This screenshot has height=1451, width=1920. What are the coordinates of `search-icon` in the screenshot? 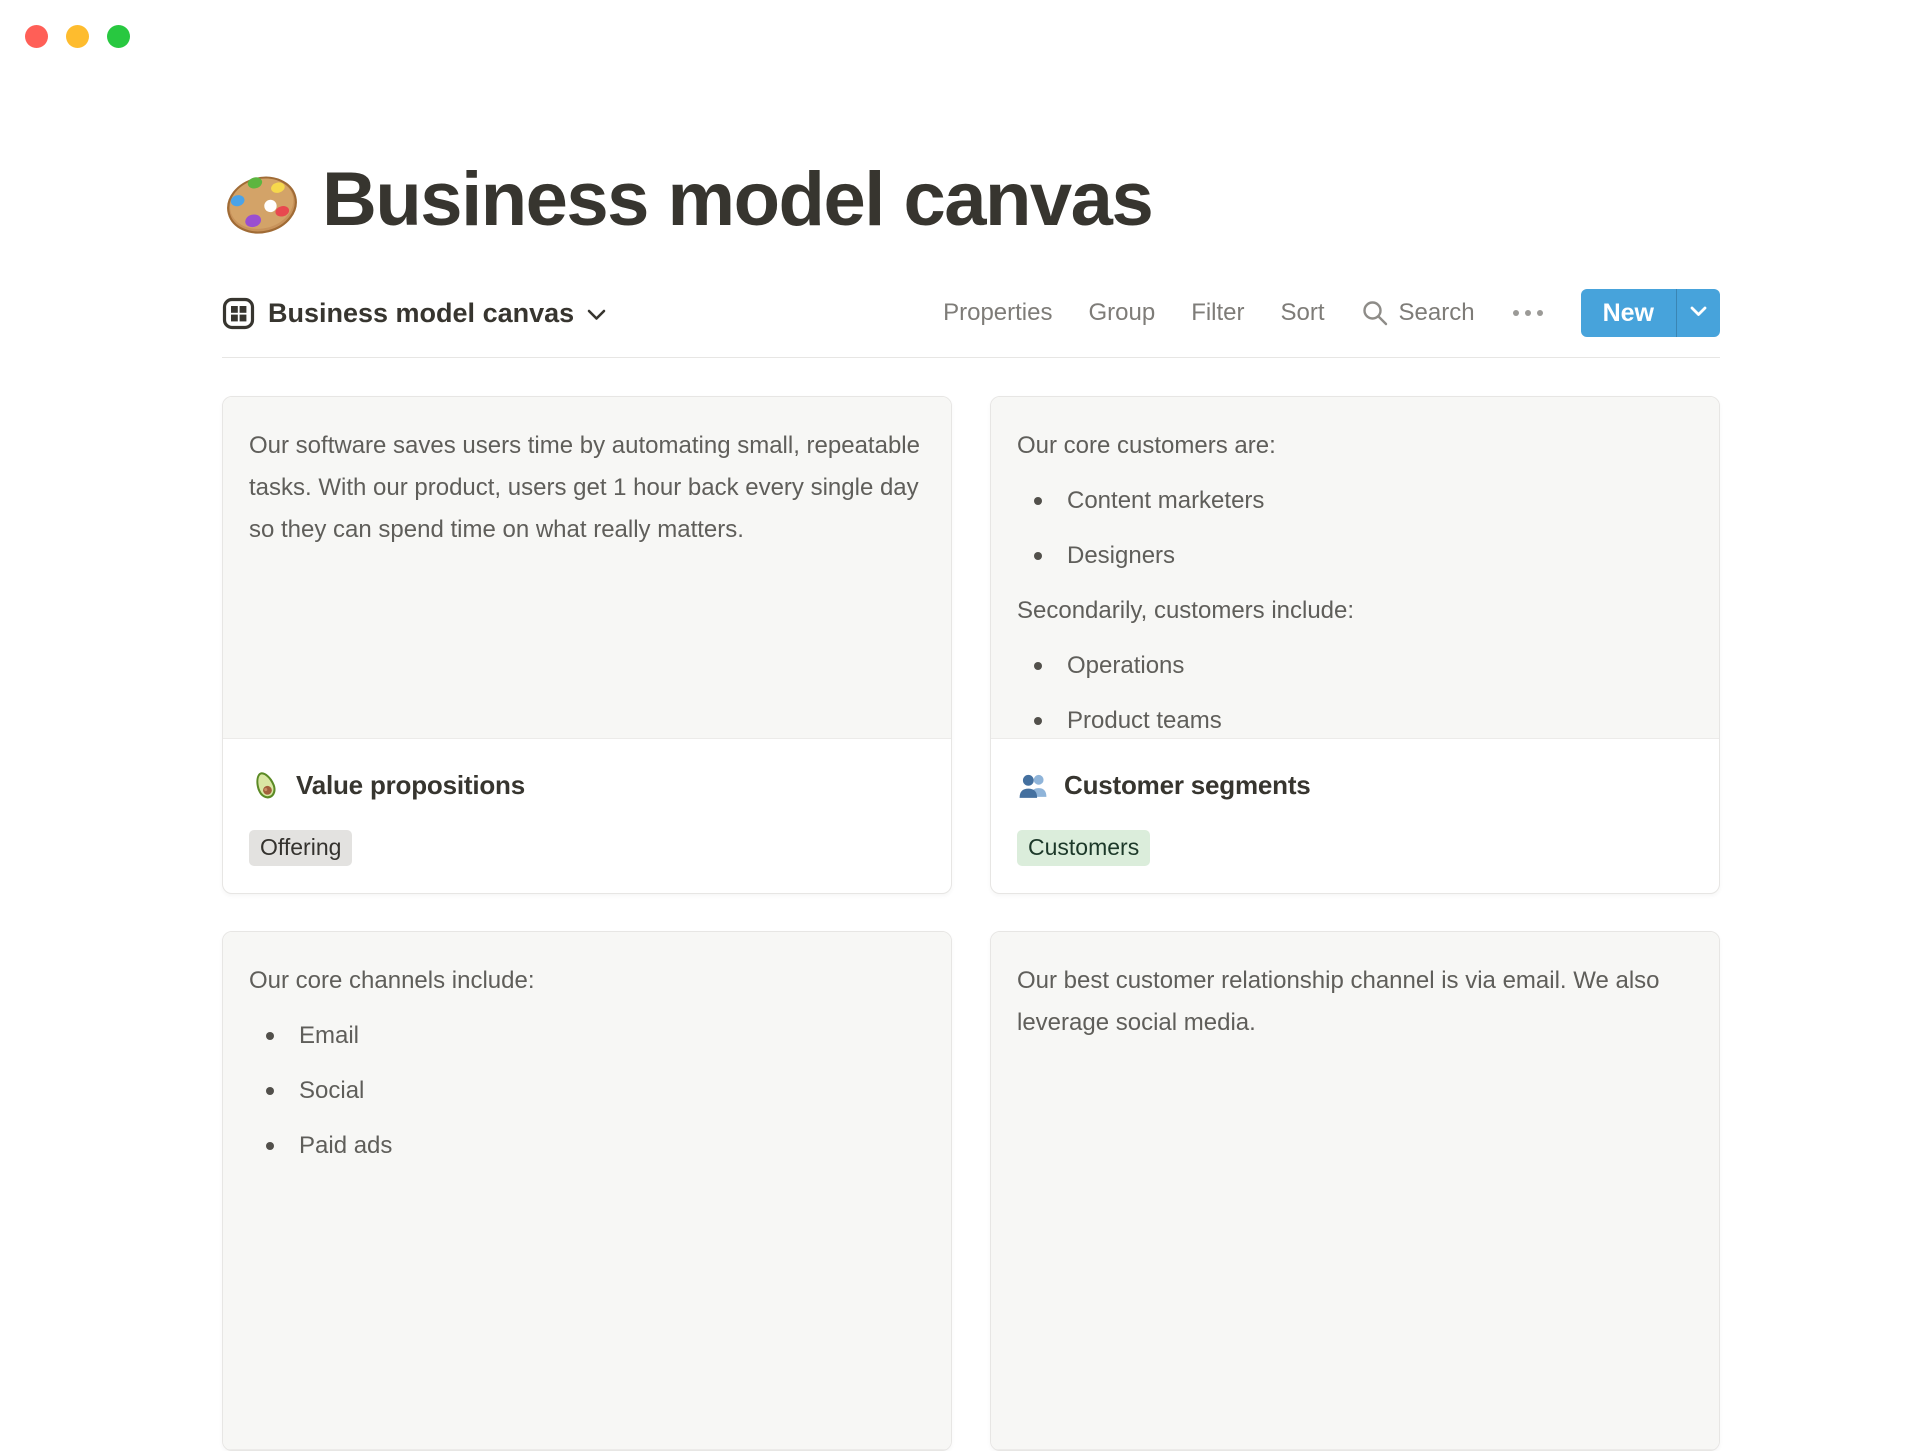 It's located at (1375, 313).